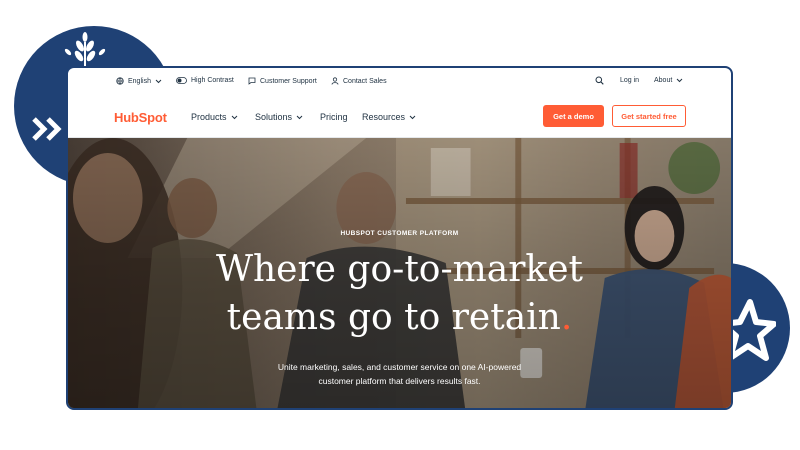 The height and width of the screenshot is (450, 800). I want to click on high-contrast-label: High Contrast, so click(212, 80).